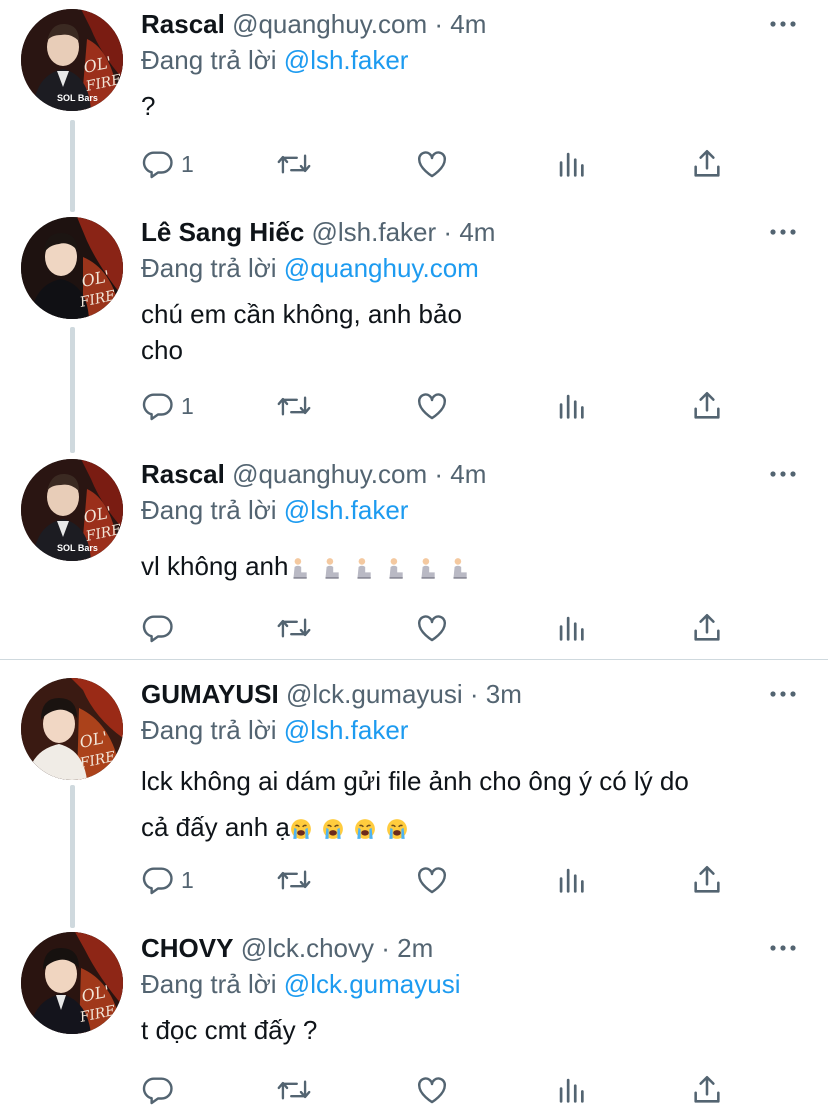 The height and width of the screenshot is (1114, 828). I want to click on divider, so click(414, 659).